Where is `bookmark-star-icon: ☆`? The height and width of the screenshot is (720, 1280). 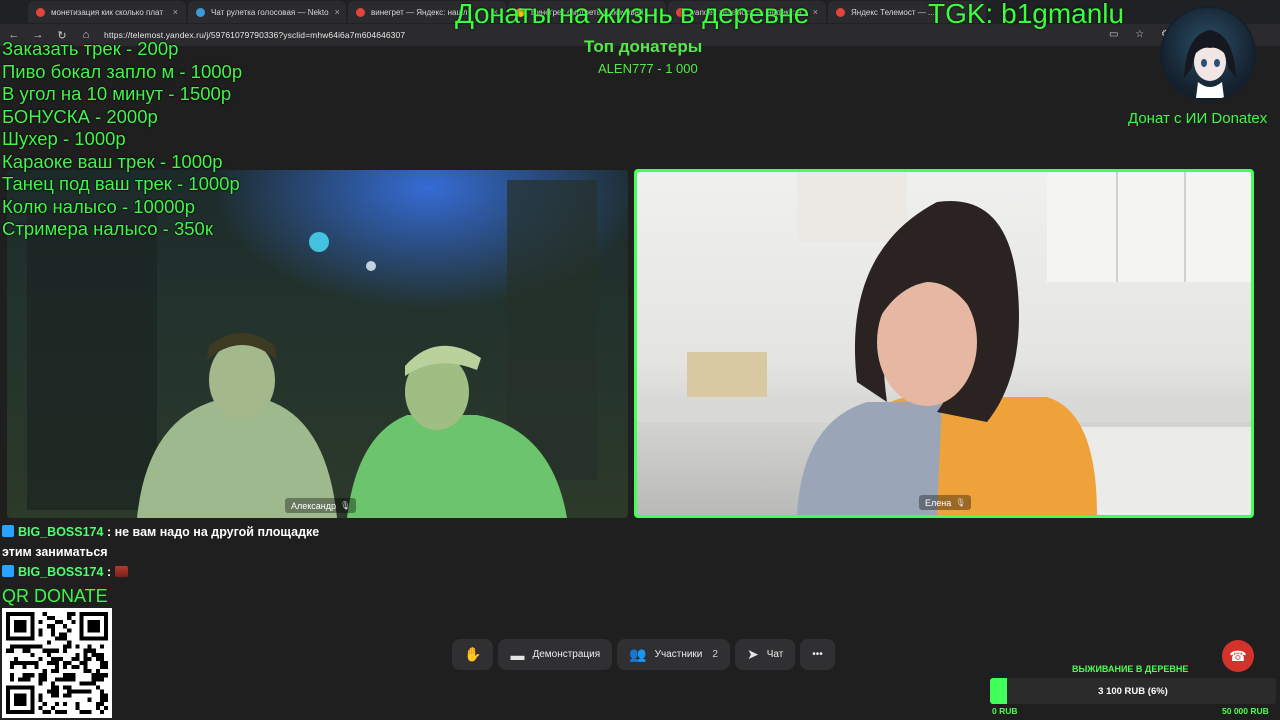 bookmark-star-icon: ☆ is located at coordinates (1139, 34).